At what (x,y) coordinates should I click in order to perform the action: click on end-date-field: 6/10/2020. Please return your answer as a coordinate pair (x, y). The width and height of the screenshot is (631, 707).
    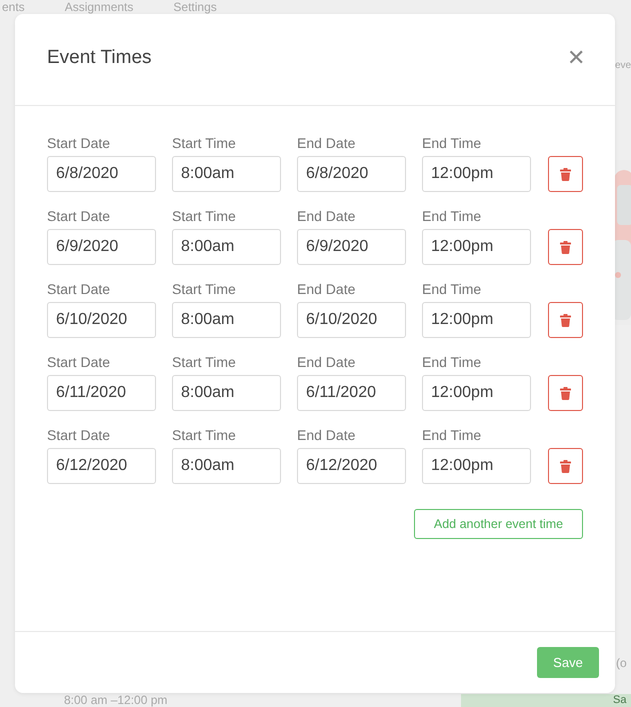
    Looking at the image, I should click on (351, 320).